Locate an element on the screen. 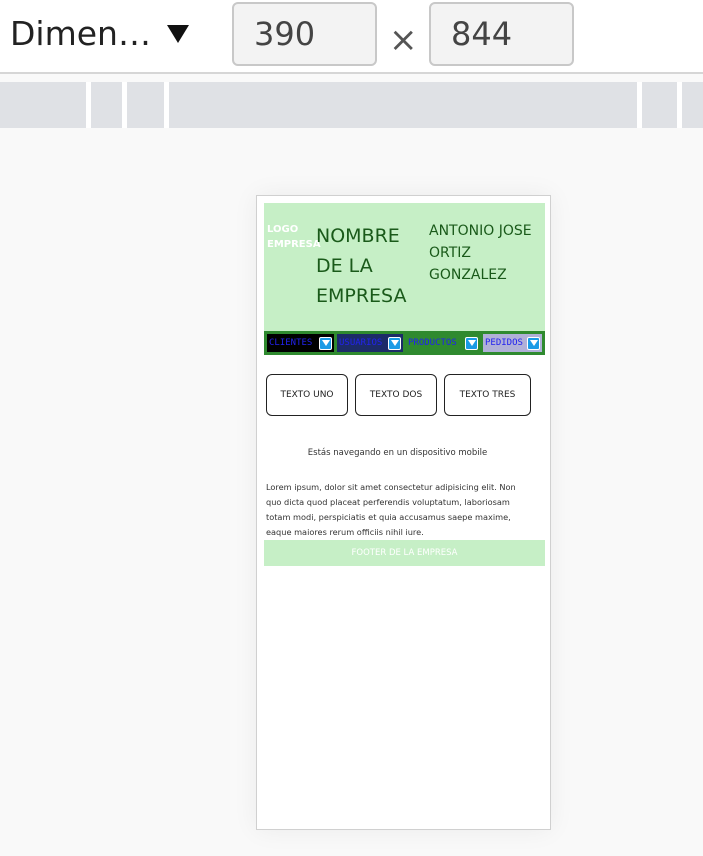 This screenshot has height=856, width=703. main-nav: CLIENTES USUARIOS PRODUCTOS PEDIDOS is located at coordinates (404, 343).